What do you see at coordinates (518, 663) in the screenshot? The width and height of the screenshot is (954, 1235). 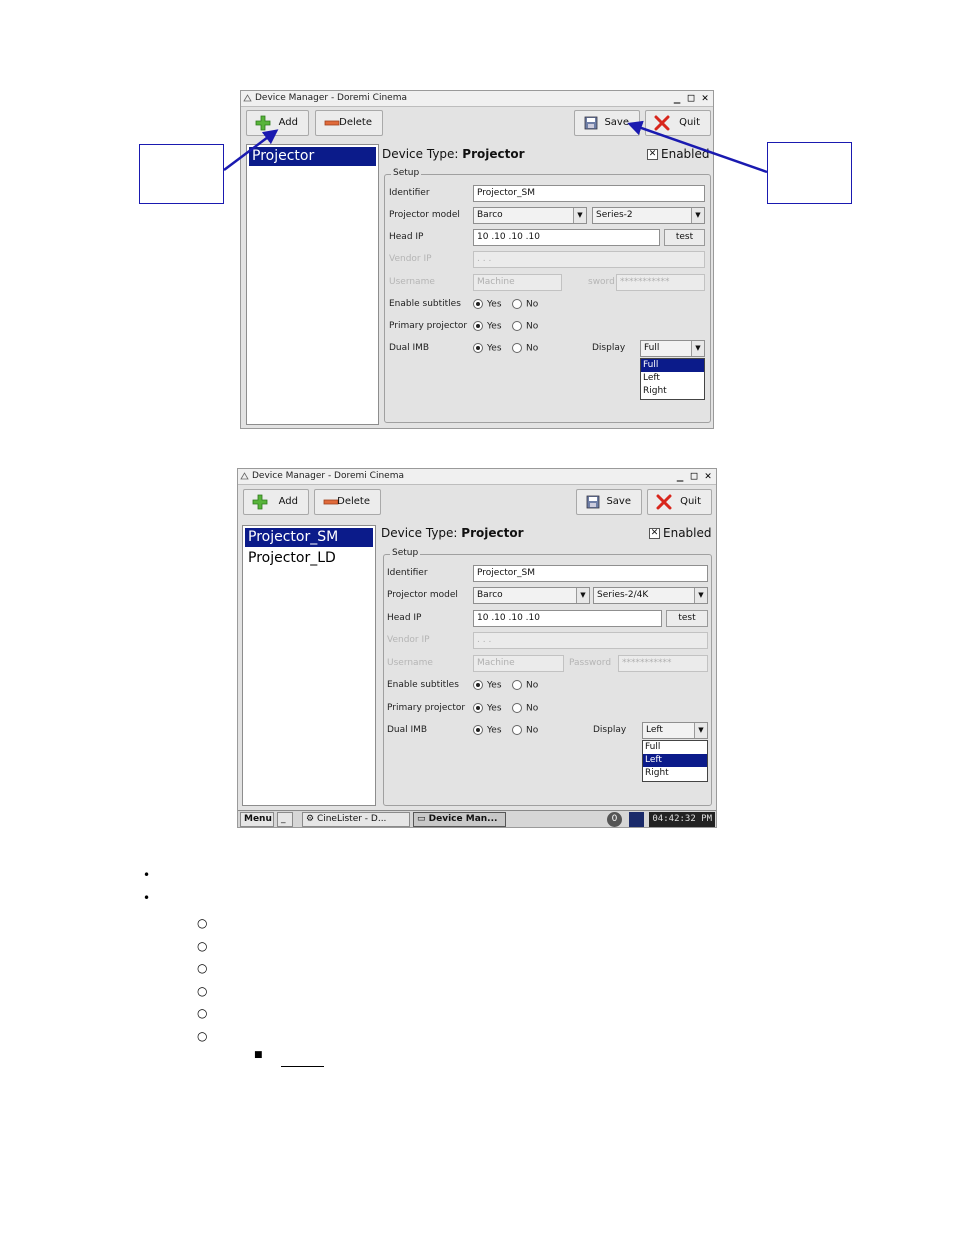 I see `username-field: Machine` at bounding box center [518, 663].